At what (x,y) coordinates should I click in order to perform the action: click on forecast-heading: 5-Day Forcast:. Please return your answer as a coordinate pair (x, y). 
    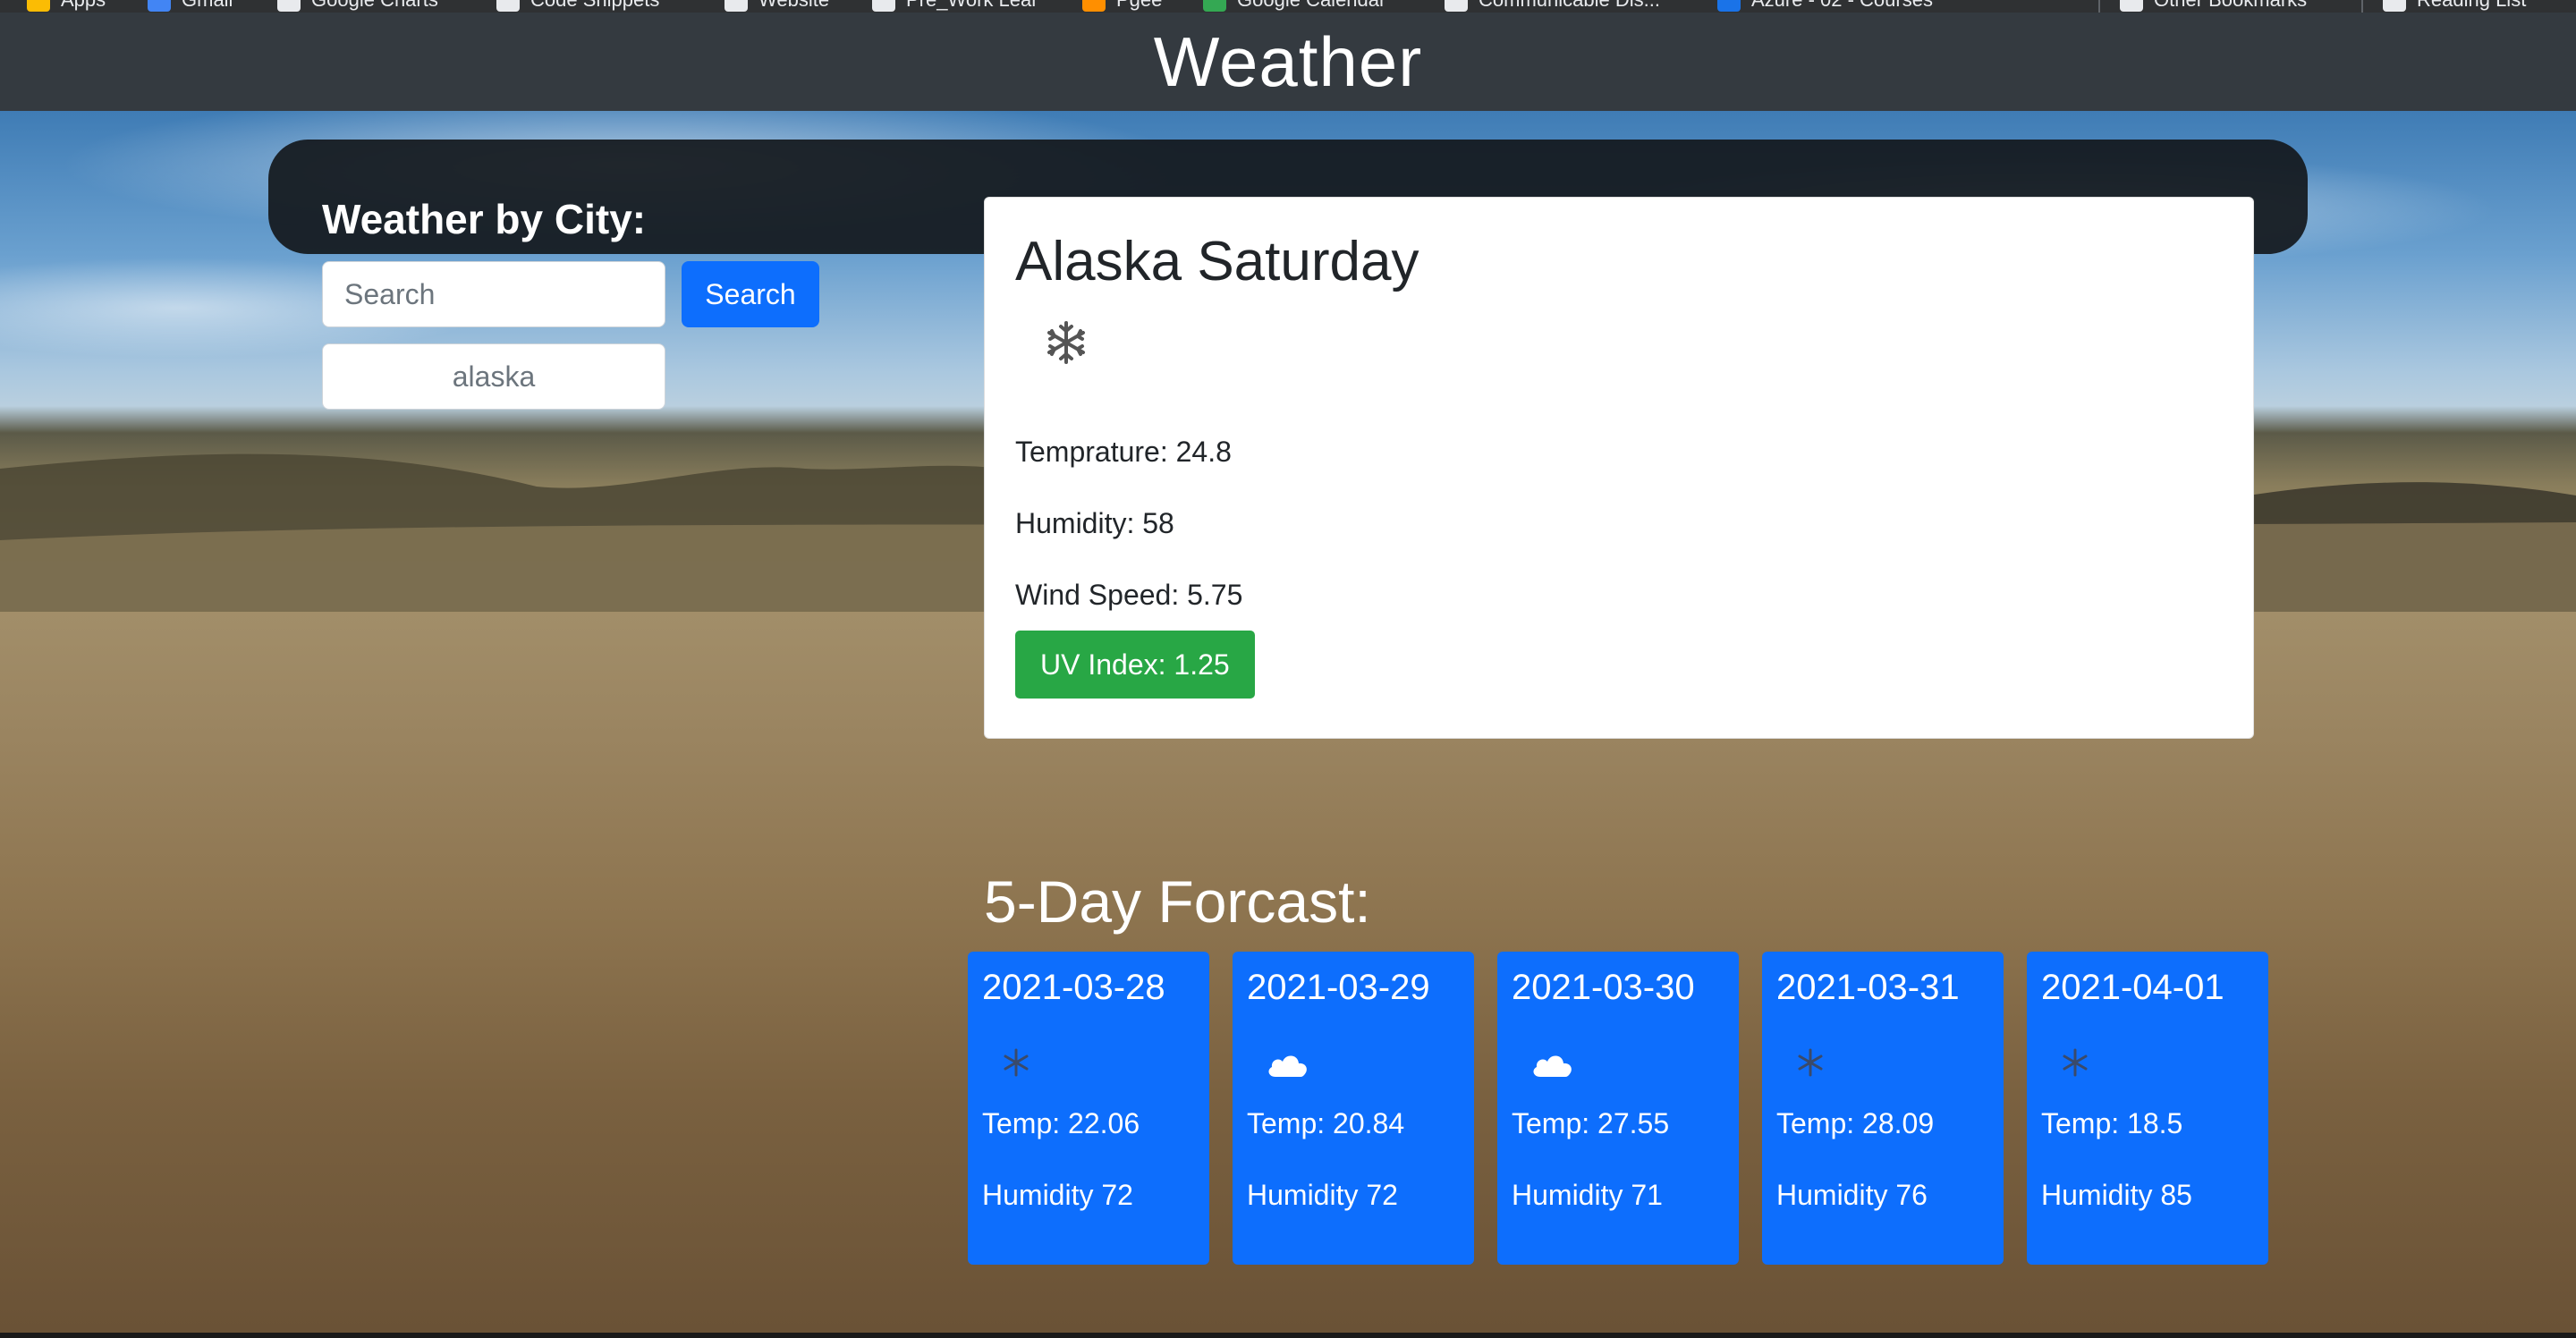
    Looking at the image, I should click on (1177, 901).